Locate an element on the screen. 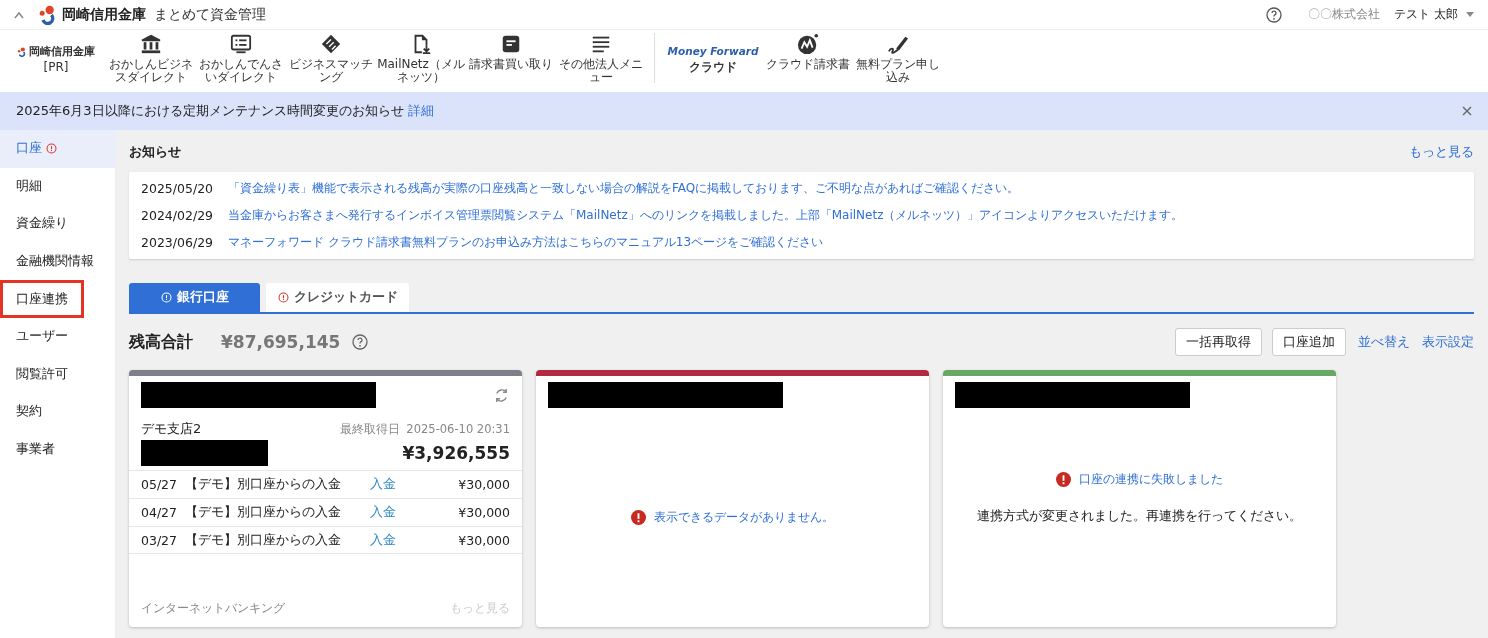  brand-logo-text: Money Forward is located at coordinates (713, 51).